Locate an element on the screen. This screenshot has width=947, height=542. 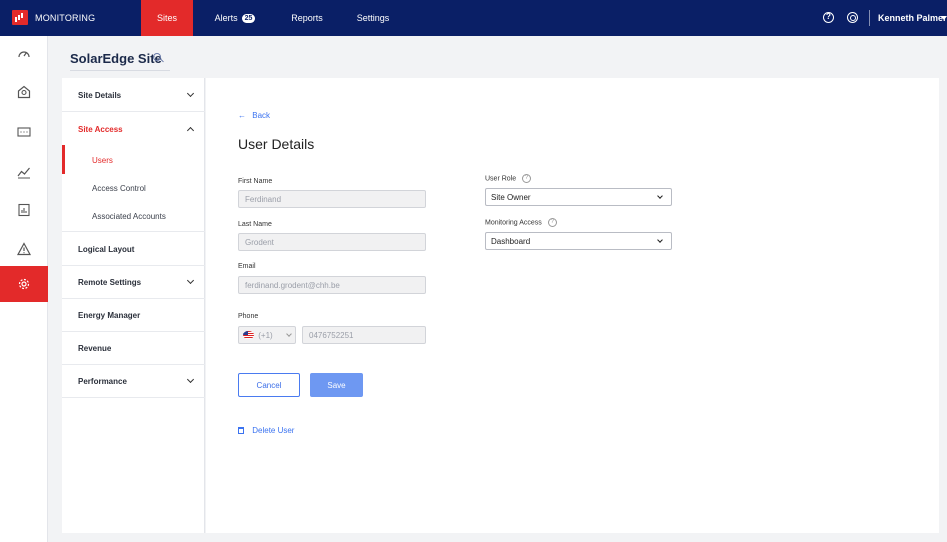
monitoring-access-select: Dashboard is located at coordinates (578, 241).